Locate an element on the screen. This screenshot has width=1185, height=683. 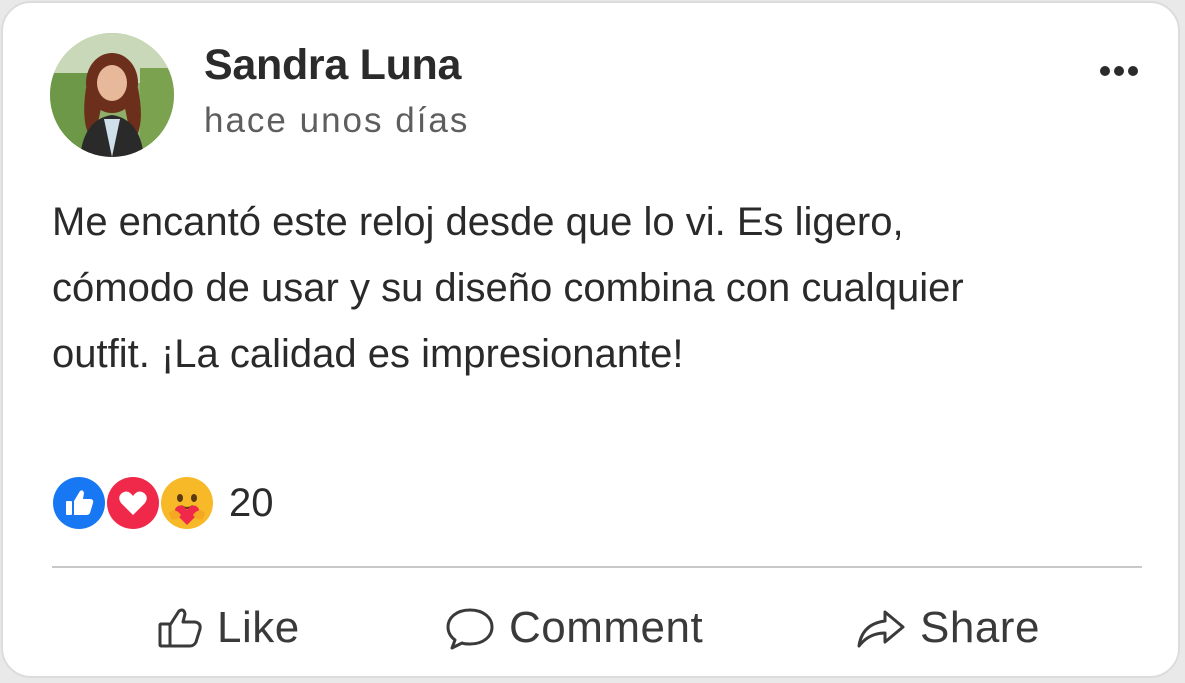
more-options-button is located at coordinates (1119, 71).